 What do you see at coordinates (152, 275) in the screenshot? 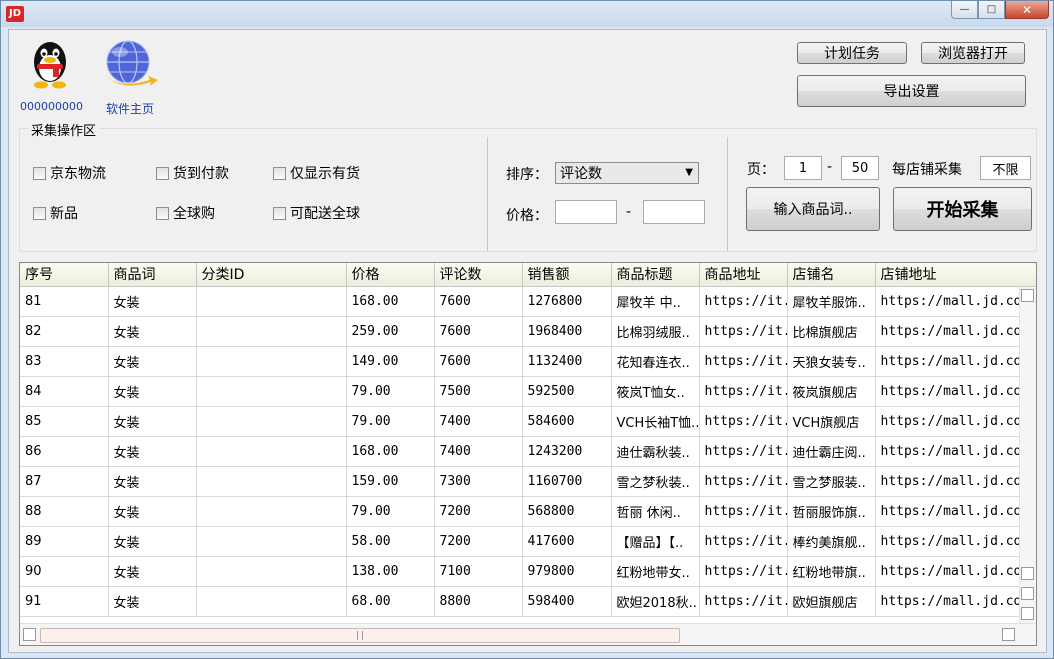
I see `column-header: 商品词` at bounding box center [152, 275].